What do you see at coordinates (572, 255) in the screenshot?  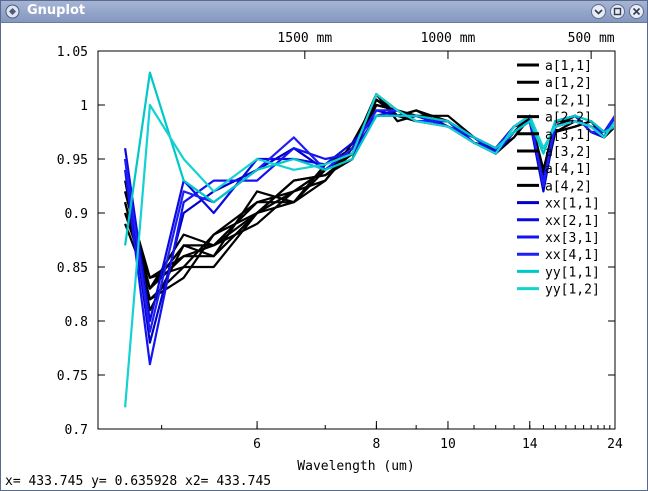 I see `legend-label: xx[4,1]` at bounding box center [572, 255].